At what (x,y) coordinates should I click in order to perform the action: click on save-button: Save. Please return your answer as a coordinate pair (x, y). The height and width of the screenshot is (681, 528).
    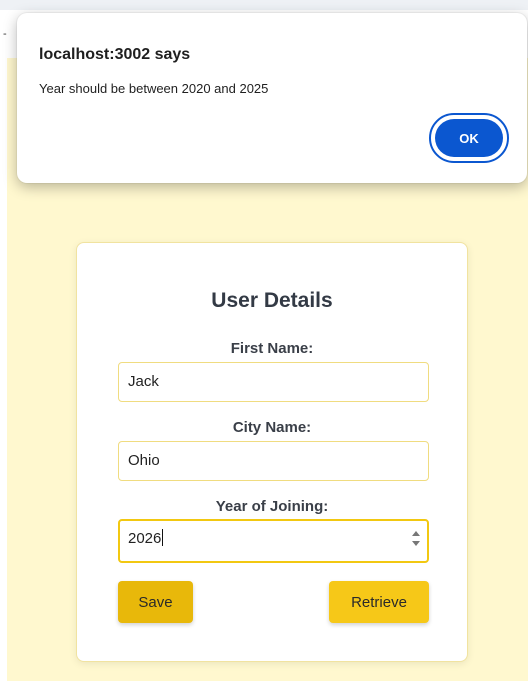
    Looking at the image, I should click on (155, 602).